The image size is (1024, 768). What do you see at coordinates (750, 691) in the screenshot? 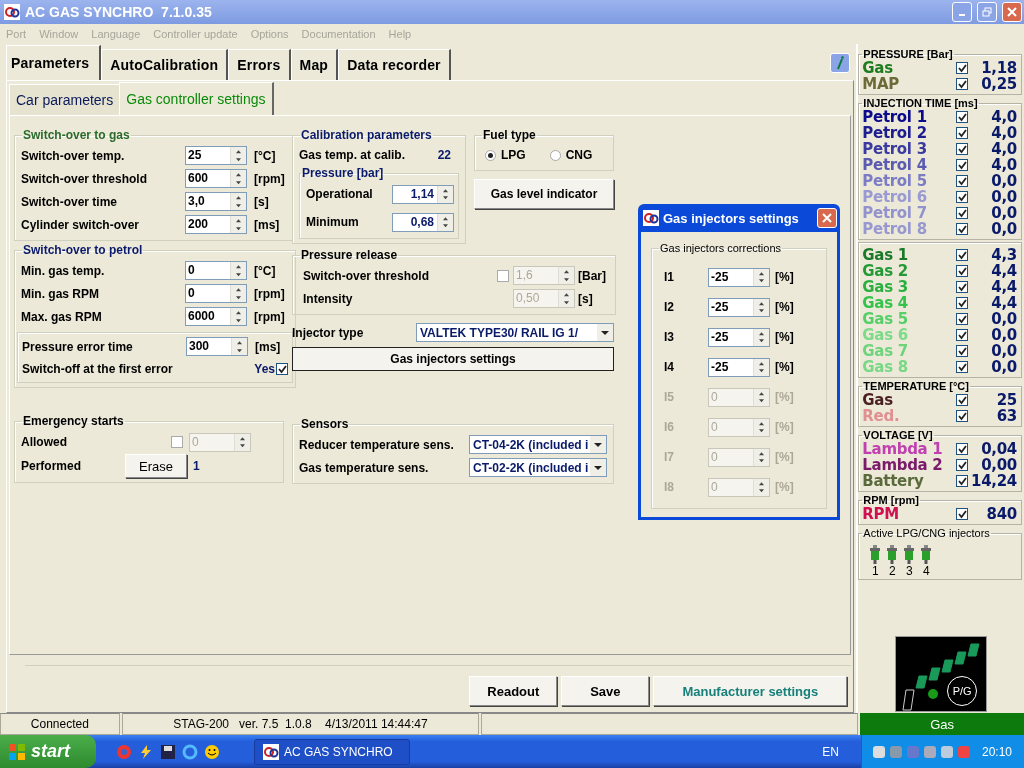
I see `action-button: Manufacturer settings` at bounding box center [750, 691].